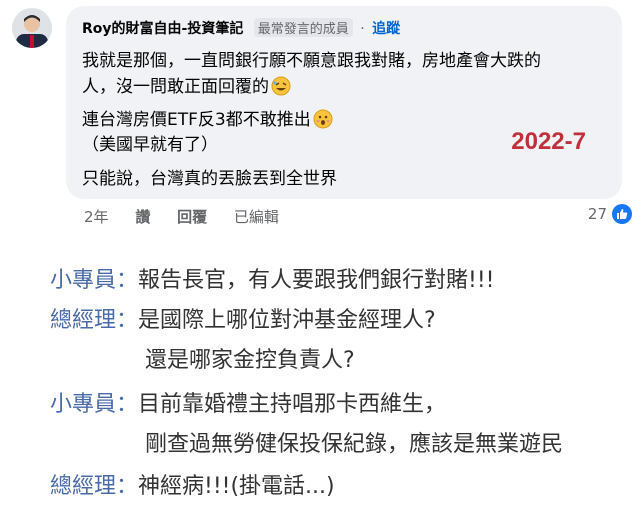  What do you see at coordinates (303, 27) in the screenshot?
I see `member-badge: 最常發言的成員` at bounding box center [303, 27].